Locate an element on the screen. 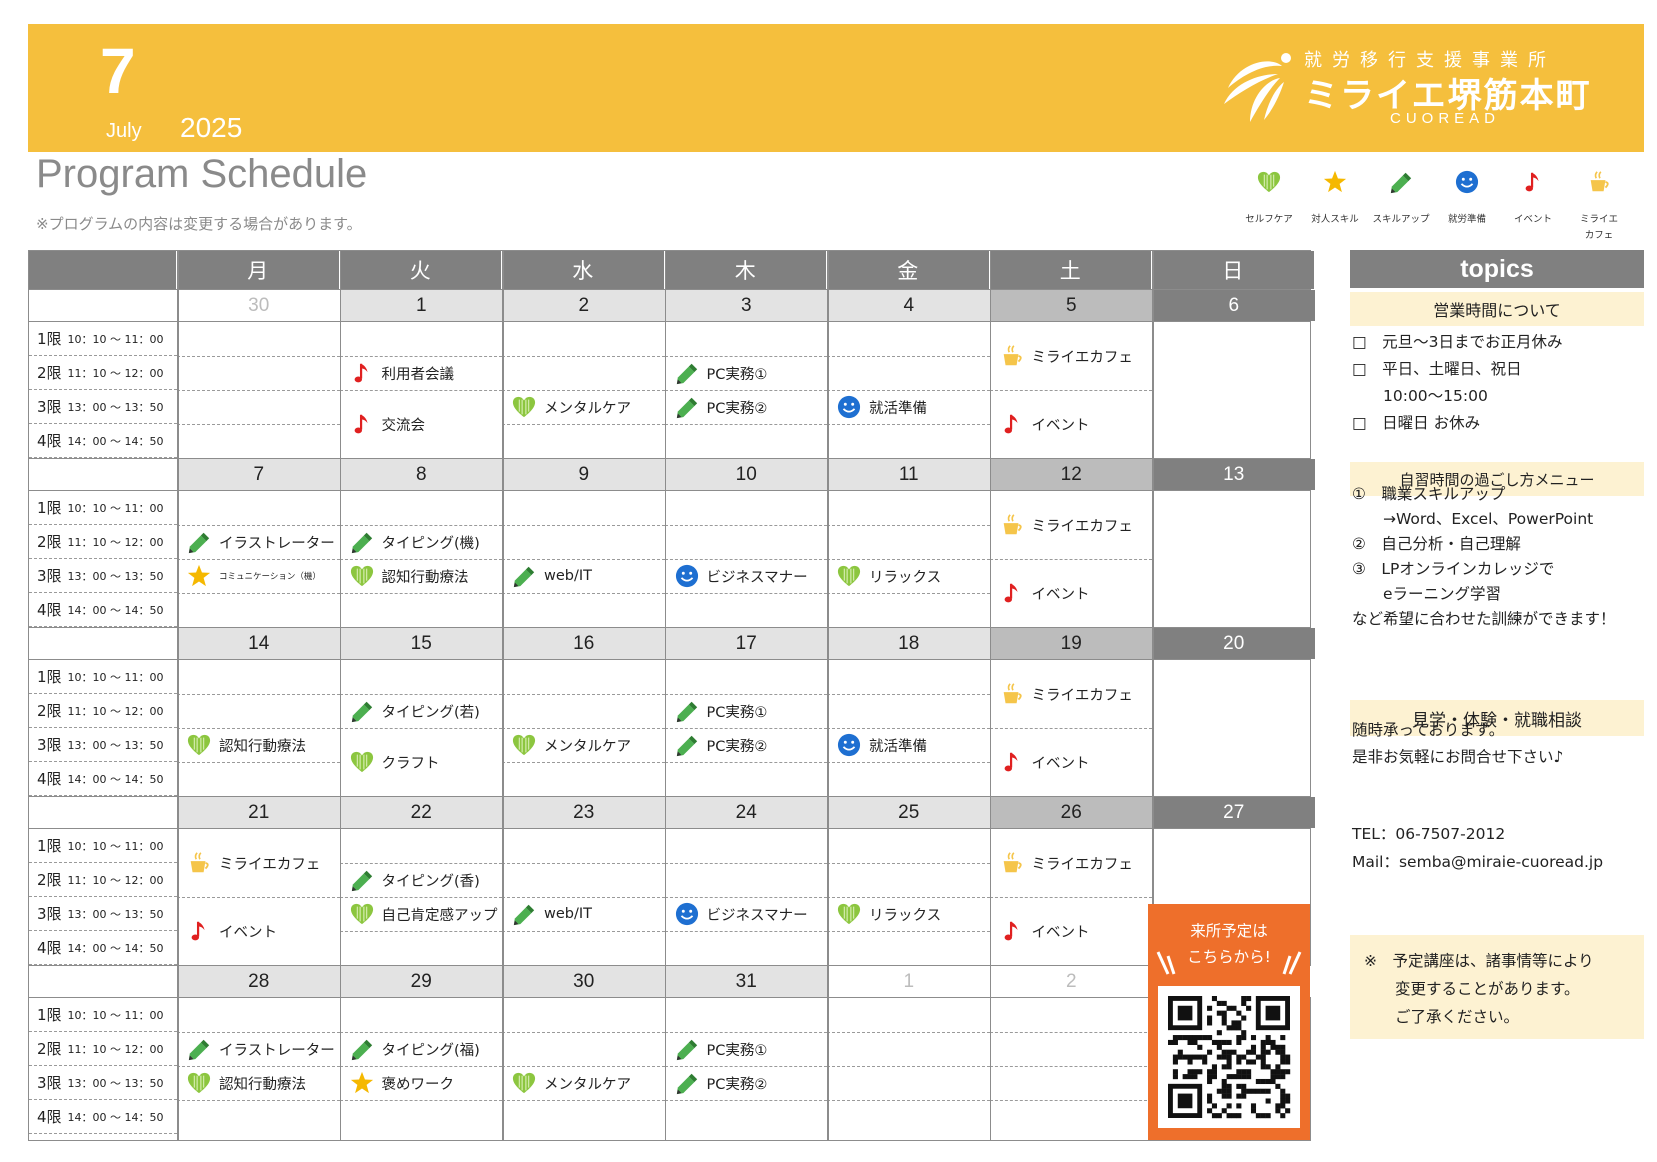 Image resolution: width=1657 pixels, height=1162 pixels. email-address: Mail：semba@miraie-cuoread.jp is located at coordinates (1477, 861).